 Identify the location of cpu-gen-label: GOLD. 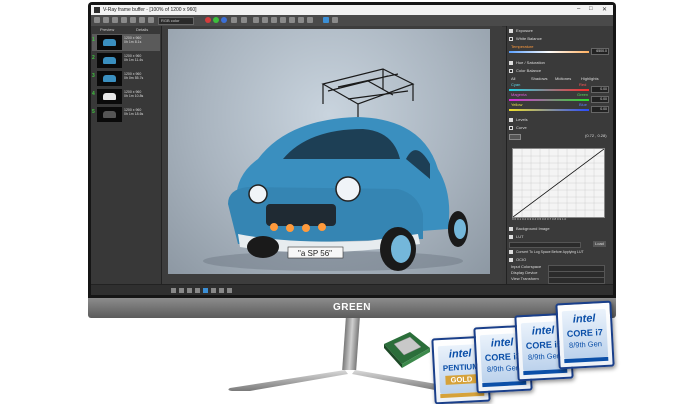
(461, 379).